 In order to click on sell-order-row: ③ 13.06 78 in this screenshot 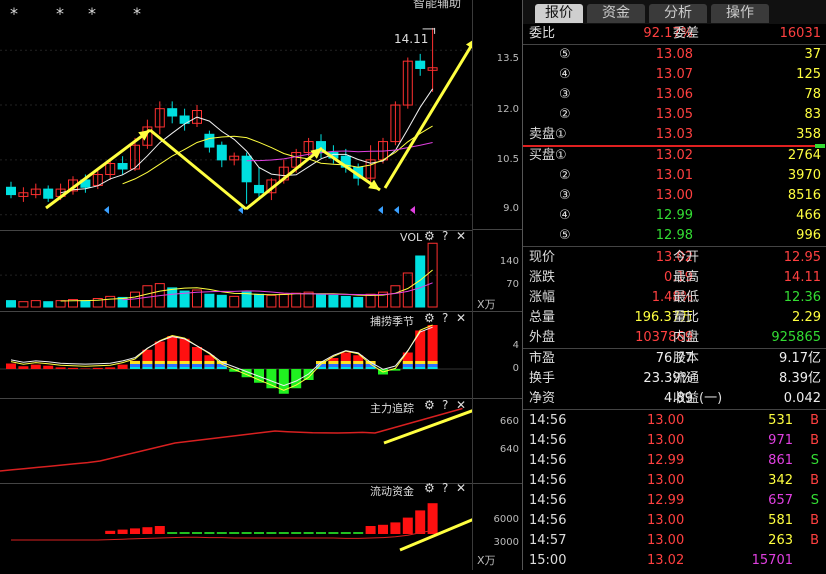, I will do `click(674, 95)`.